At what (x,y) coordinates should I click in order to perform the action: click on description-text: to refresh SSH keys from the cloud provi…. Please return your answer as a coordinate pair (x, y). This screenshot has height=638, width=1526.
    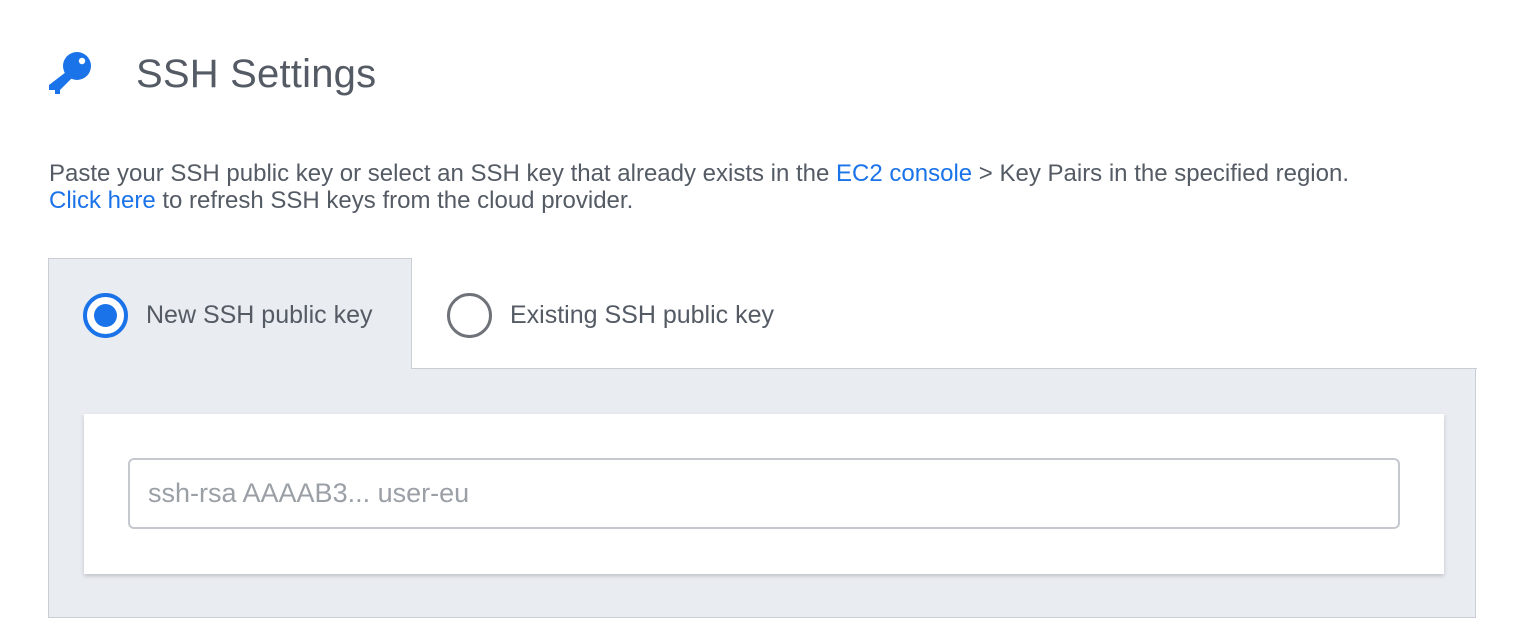
    Looking at the image, I should click on (394, 200).